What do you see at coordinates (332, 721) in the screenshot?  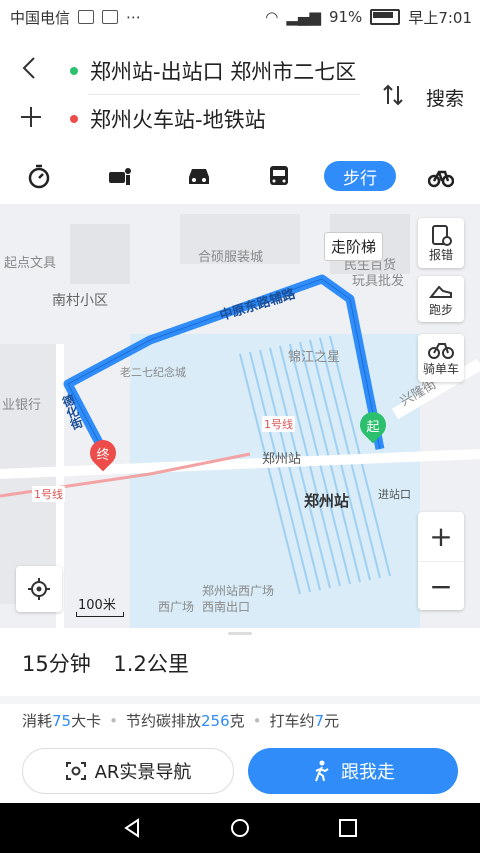 I see `taxi-unit: 元` at bounding box center [332, 721].